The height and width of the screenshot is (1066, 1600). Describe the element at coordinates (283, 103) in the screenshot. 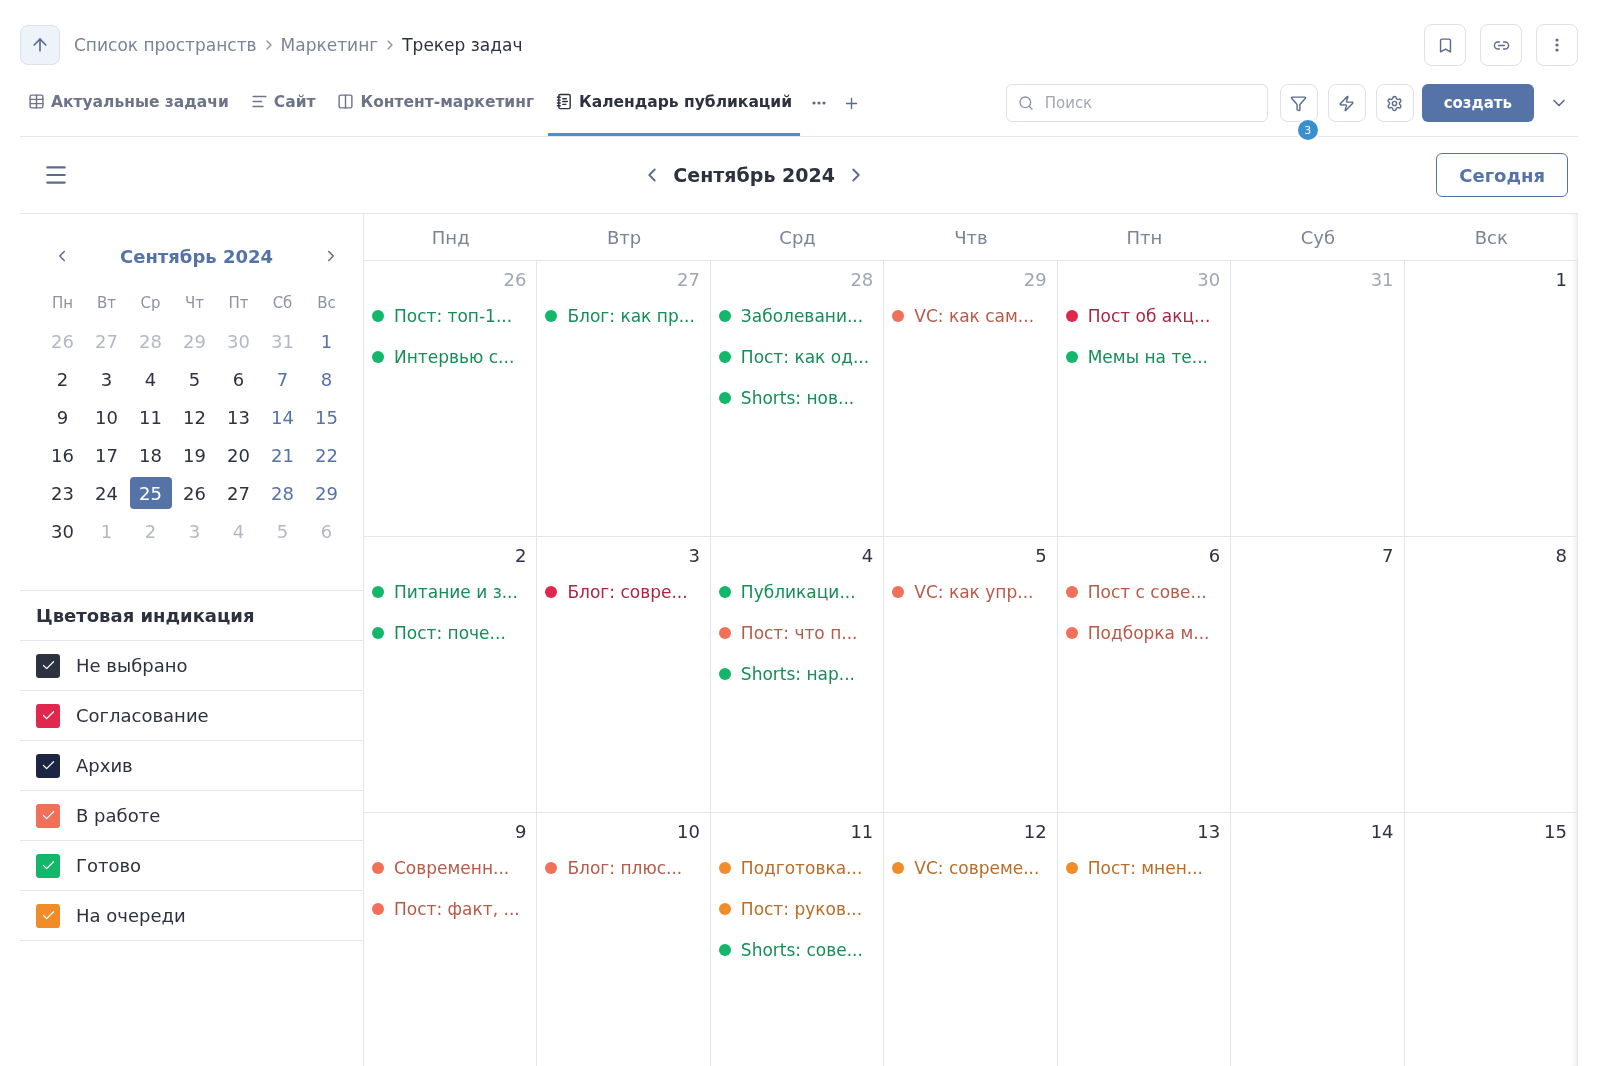

I see `view-tab: Сайт` at that location.